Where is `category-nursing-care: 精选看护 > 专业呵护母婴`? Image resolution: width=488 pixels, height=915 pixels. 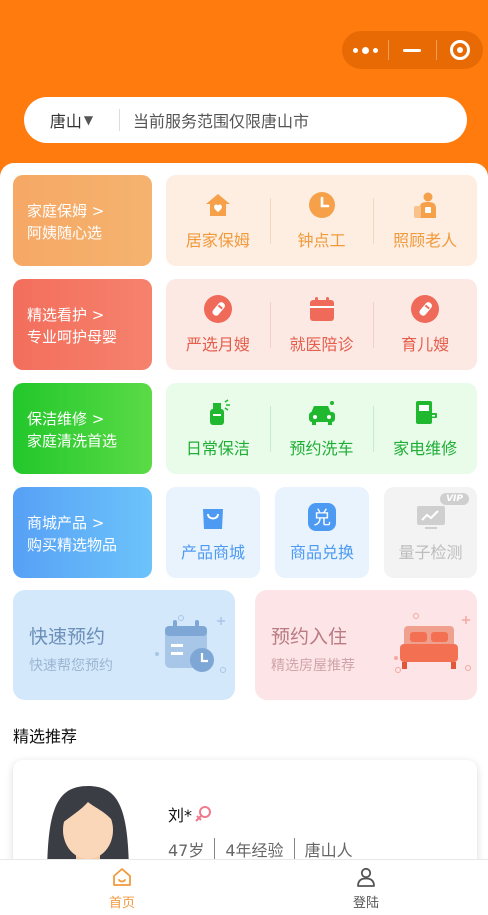 category-nursing-care: 精选看护 > 专业呵护母婴 is located at coordinates (82, 324).